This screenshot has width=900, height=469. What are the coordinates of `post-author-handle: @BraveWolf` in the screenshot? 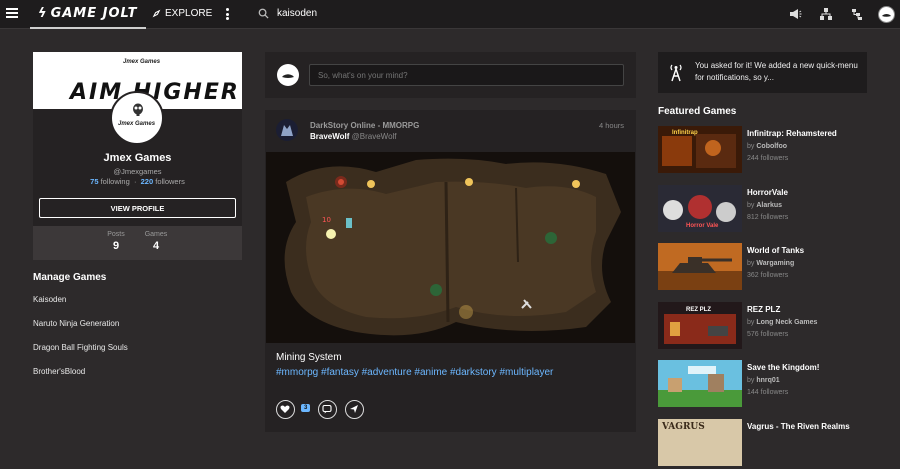 It's located at (374, 136).